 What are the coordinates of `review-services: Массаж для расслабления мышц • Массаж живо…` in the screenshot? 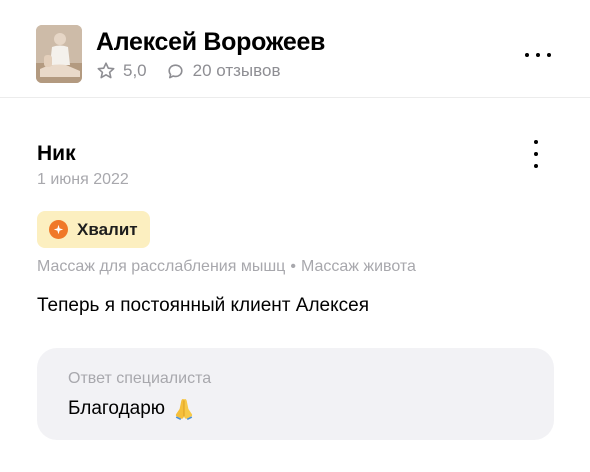 It's located at (226, 267).